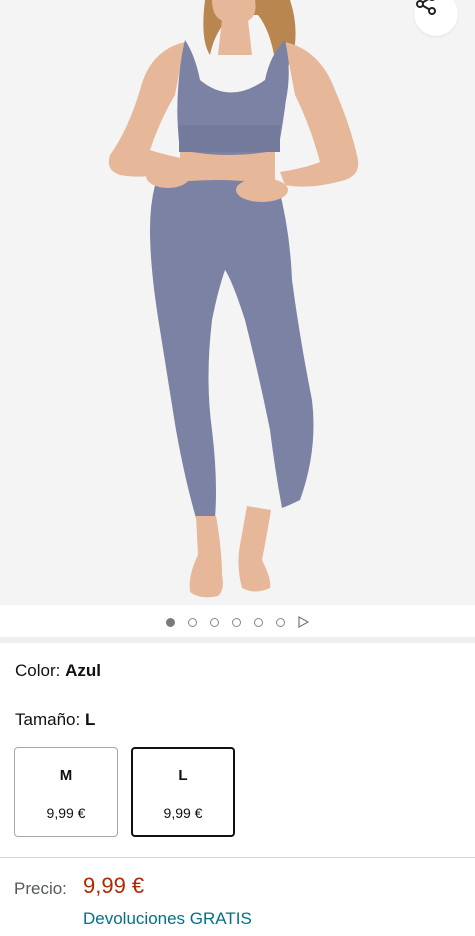 The image size is (475, 936). Describe the element at coordinates (83, 670) in the screenshot. I see `color-value: Azul` at that location.